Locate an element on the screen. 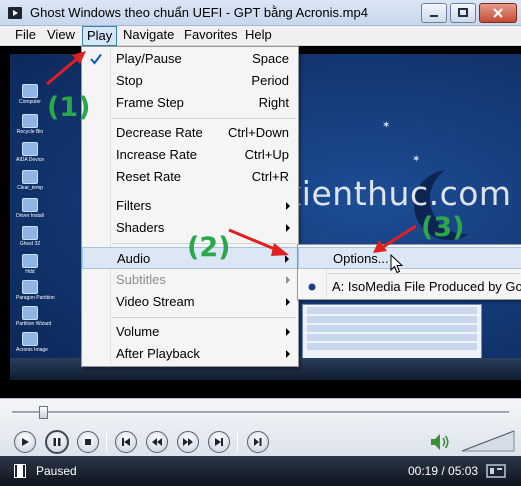 Image resolution: width=521 pixels, height=486 pixels. video-file-icon is located at coordinates (20, 471).